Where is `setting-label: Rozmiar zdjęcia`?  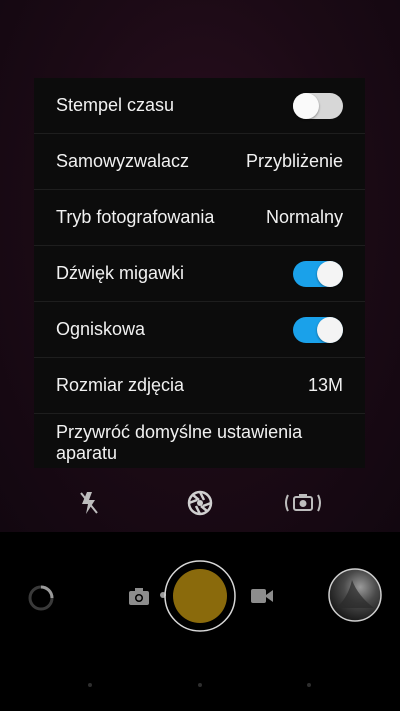 setting-label: Rozmiar zdjęcia is located at coordinates (120, 385).